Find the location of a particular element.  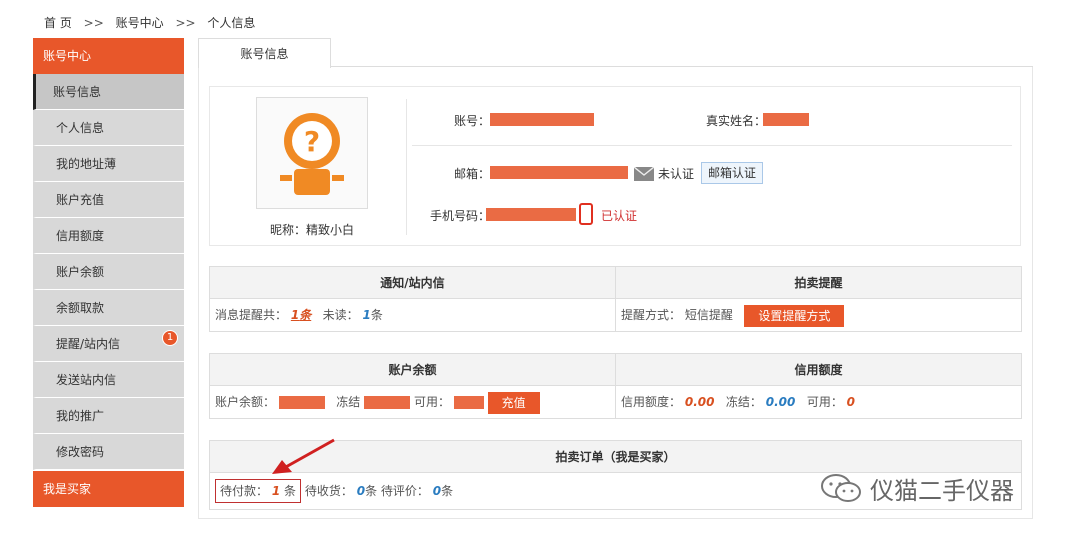

sidebar-header: 账号中心 is located at coordinates (108, 56).